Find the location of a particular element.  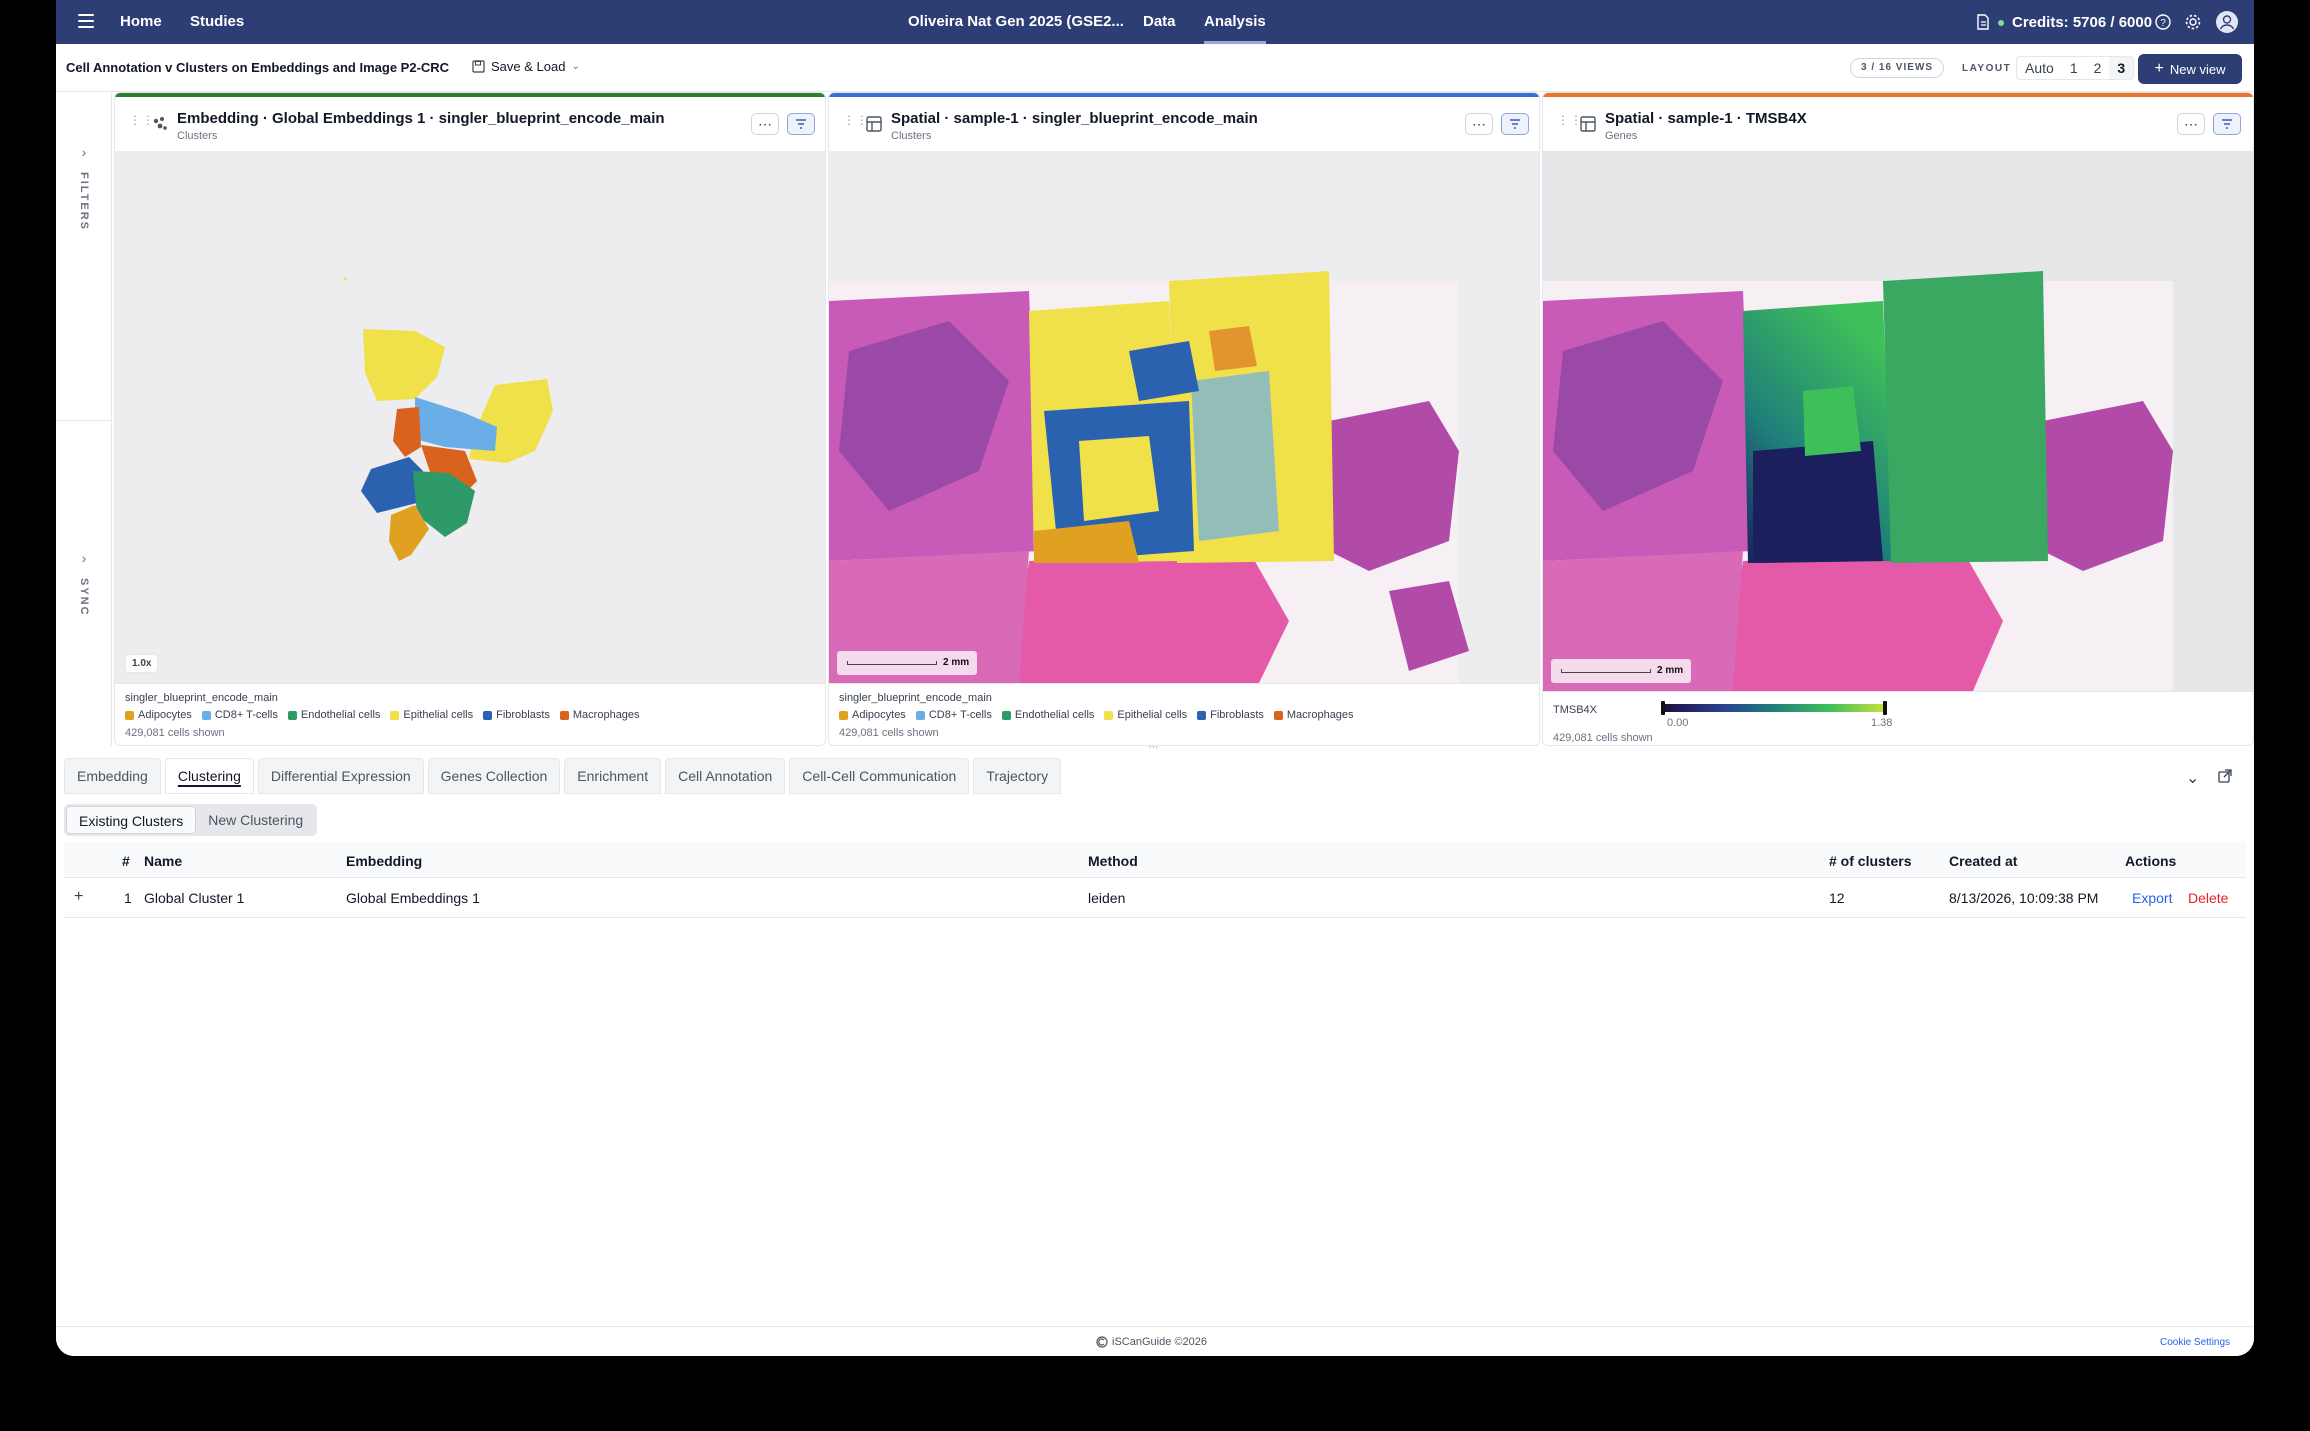

range-handle-min is located at coordinates (1663, 708).